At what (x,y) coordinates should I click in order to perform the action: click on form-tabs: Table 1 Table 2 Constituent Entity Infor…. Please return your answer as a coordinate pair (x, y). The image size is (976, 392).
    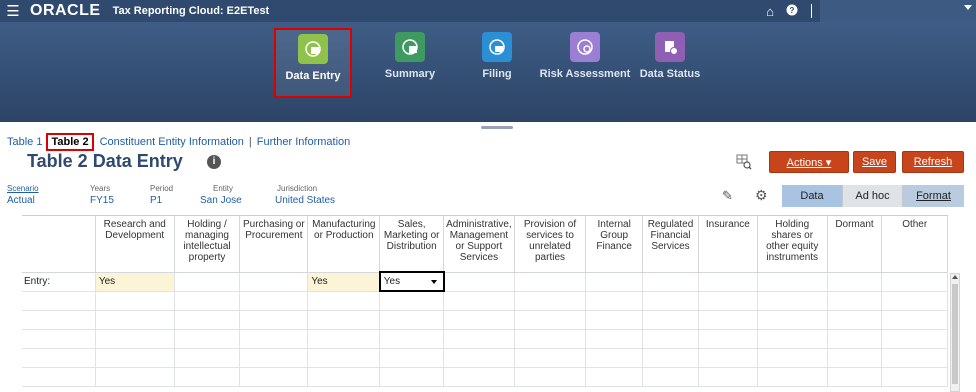
    Looking at the image, I should click on (178, 142).